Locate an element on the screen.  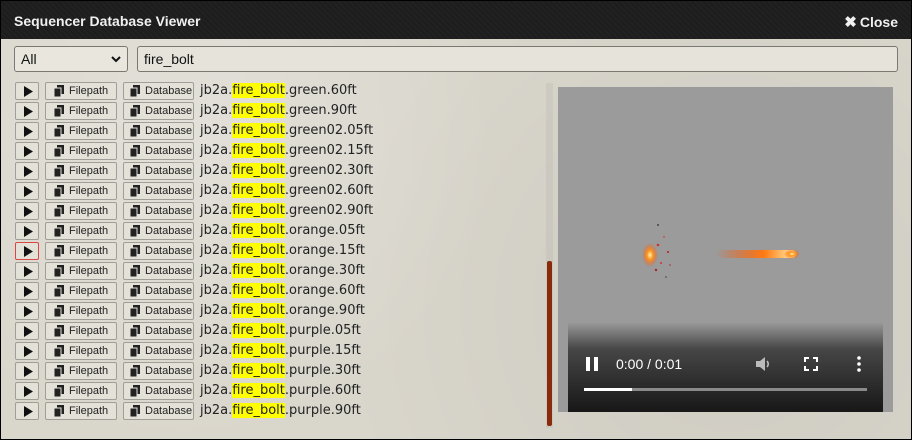
entry-name: jb2a.fire_bolt.green02.90ft is located at coordinates (286, 211).